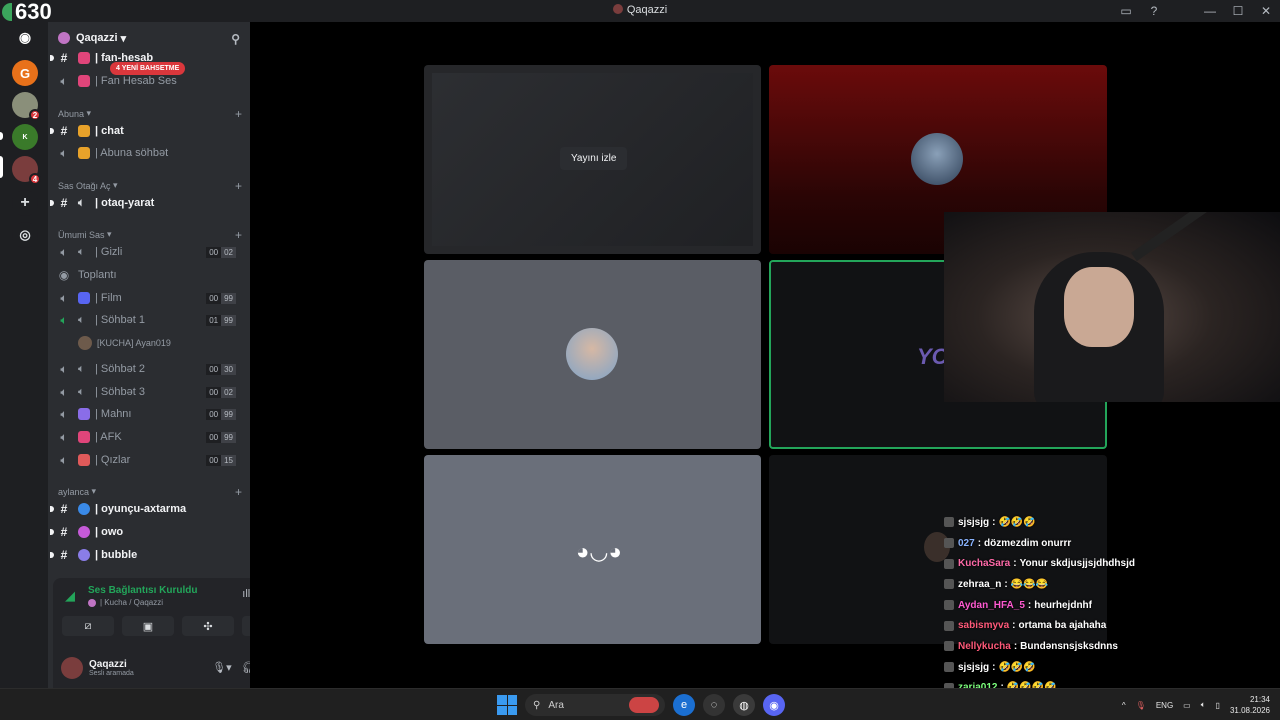  Describe the element at coordinates (72, 668) in the screenshot. I see `avatar` at that location.